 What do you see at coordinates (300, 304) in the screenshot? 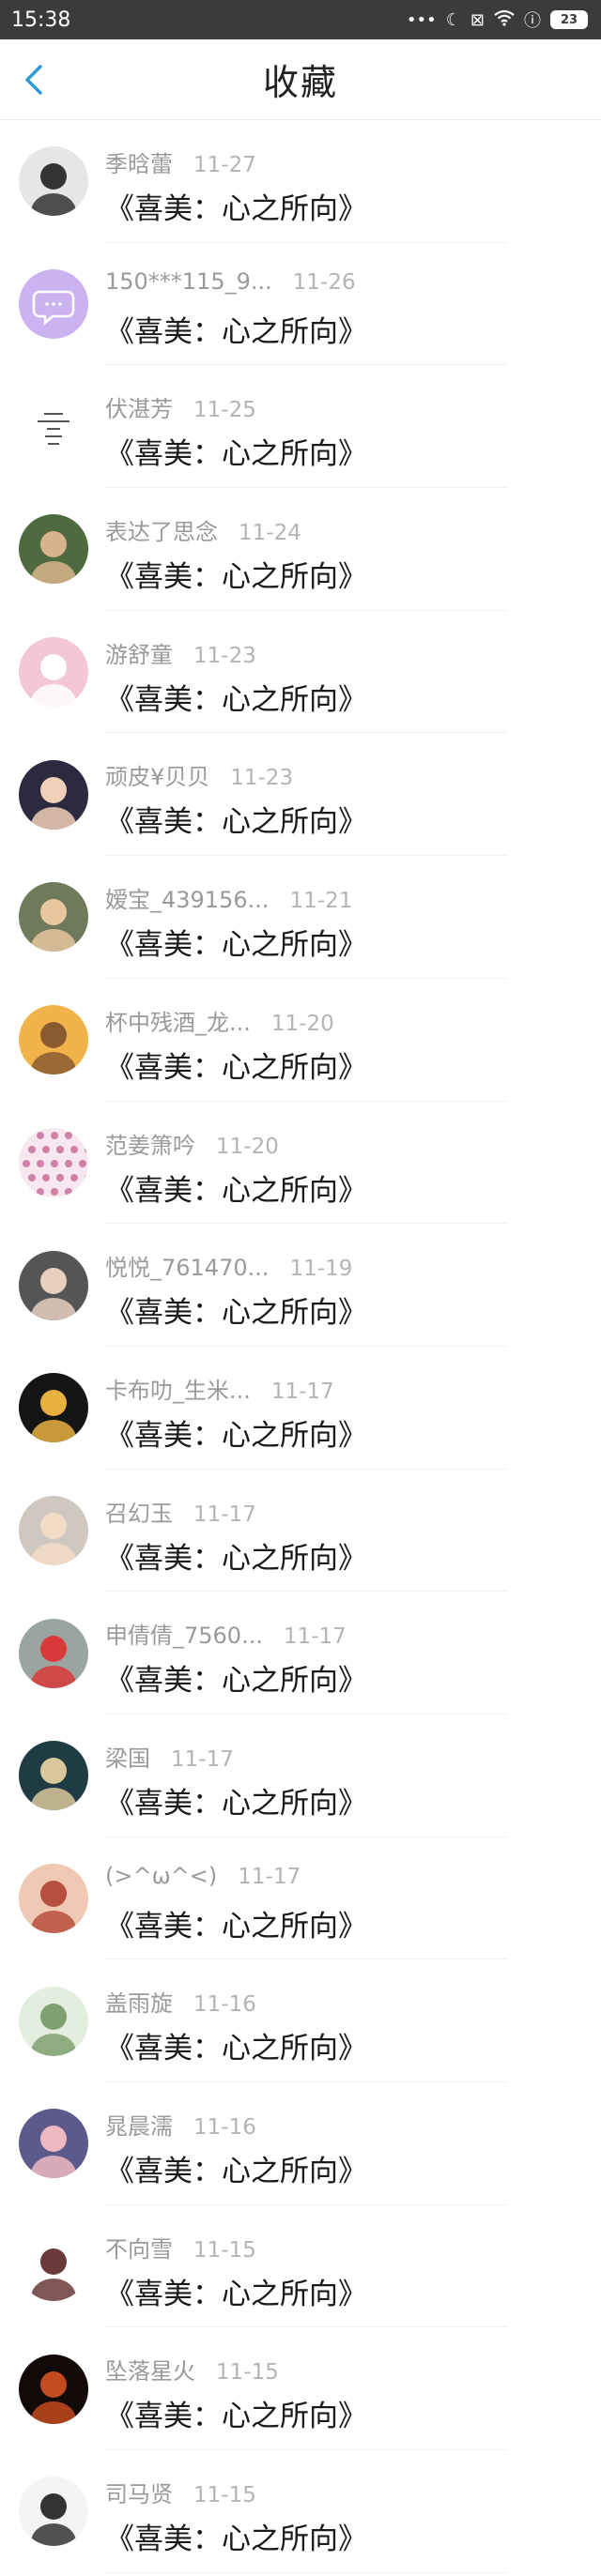
I see `list-item: 150***115_9... 11-26 《喜美：心之所向》` at bounding box center [300, 304].